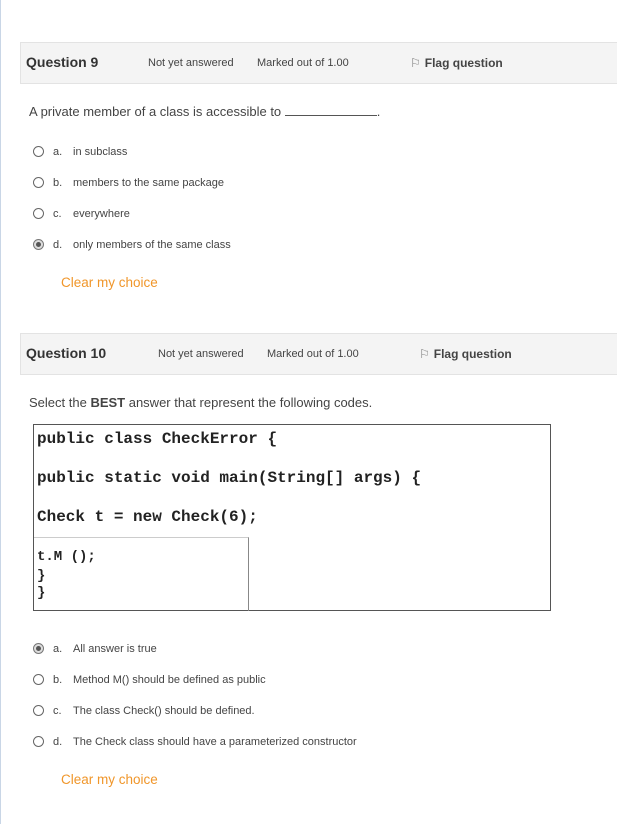  What do you see at coordinates (100, 152) in the screenshot?
I see `option-text: in subclass` at bounding box center [100, 152].